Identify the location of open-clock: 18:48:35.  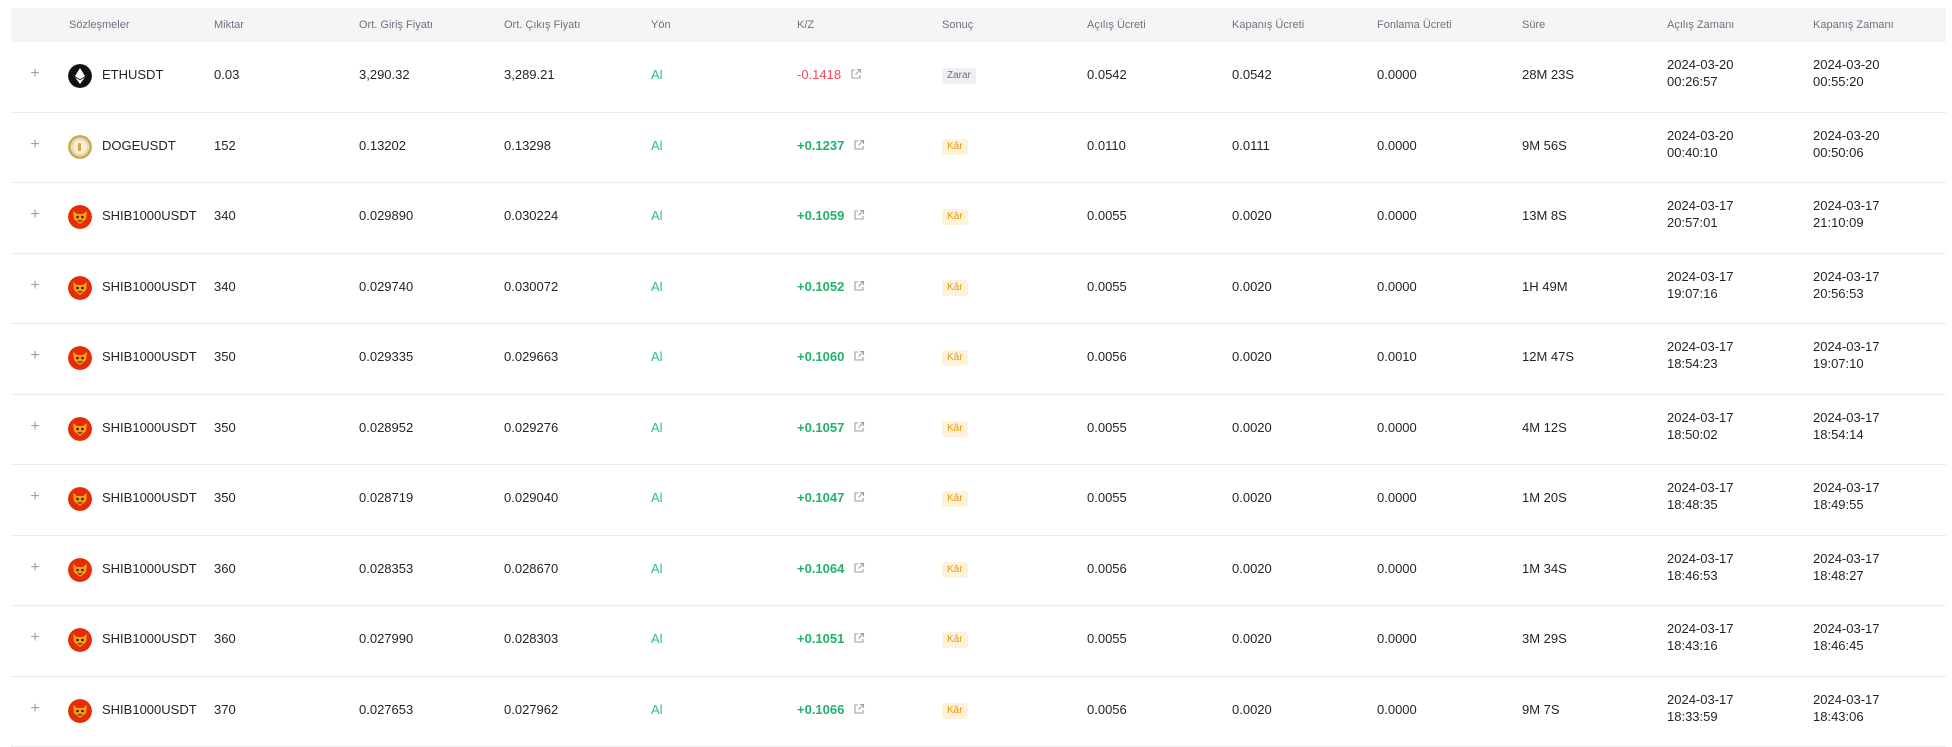
(1700, 504).